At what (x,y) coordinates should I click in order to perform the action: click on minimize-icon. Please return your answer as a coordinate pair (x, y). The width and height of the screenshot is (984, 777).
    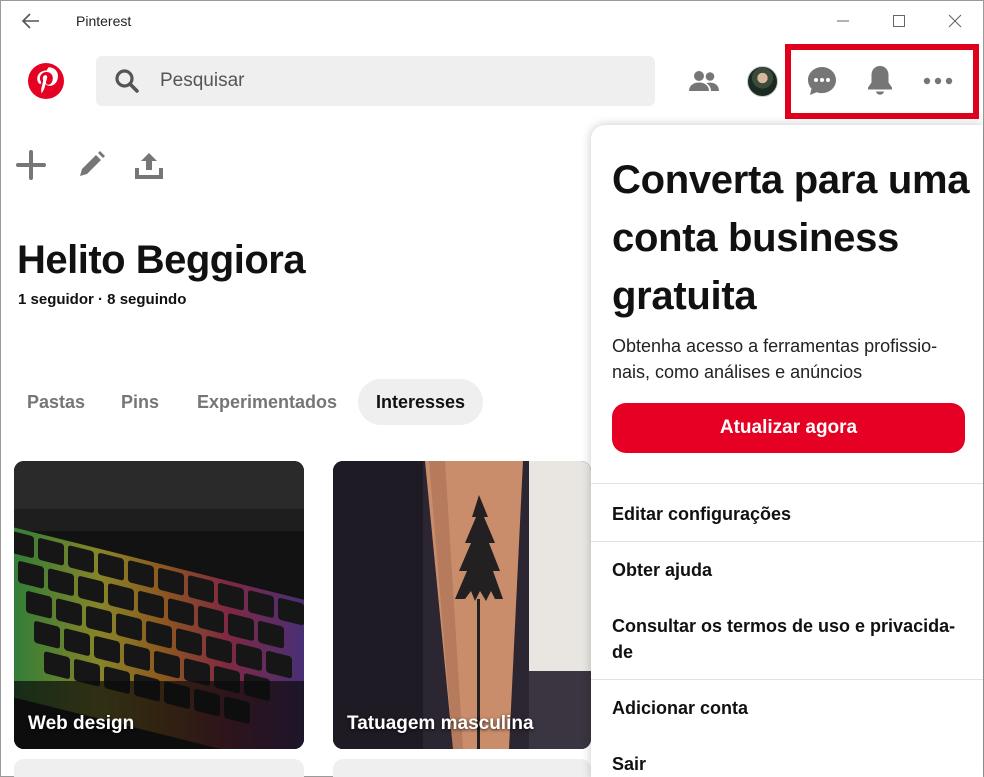
    Looking at the image, I should click on (843, 21).